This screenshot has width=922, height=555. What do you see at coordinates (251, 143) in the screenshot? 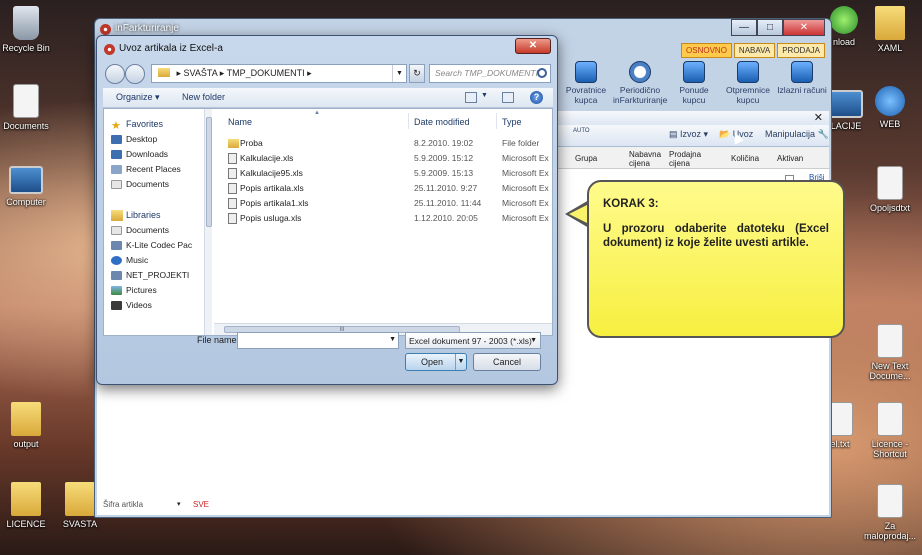
I see `file-name: Proba` at bounding box center [251, 143].